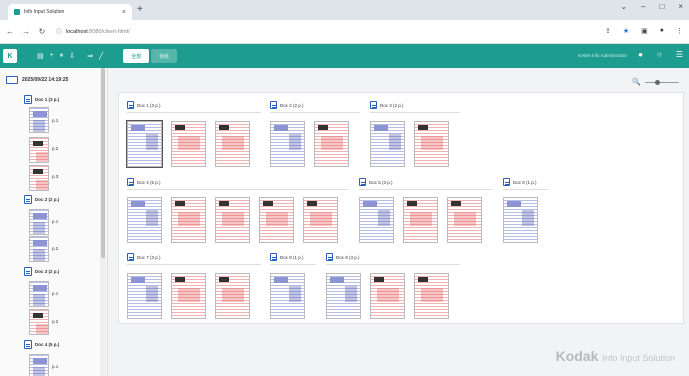 The height and width of the screenshot is (376, 689). What do you see at coordinates (90, 56) in the screenshot?
I see `export-icon: ⇒` at bounding box center [90, 56].